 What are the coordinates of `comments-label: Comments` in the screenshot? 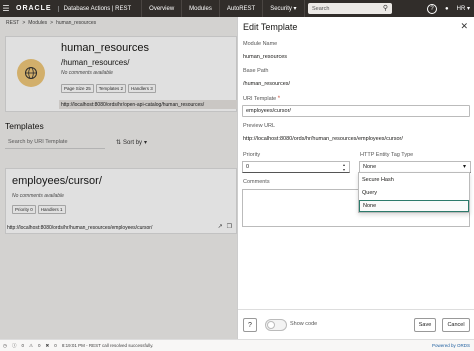 It's located at (256, 182).